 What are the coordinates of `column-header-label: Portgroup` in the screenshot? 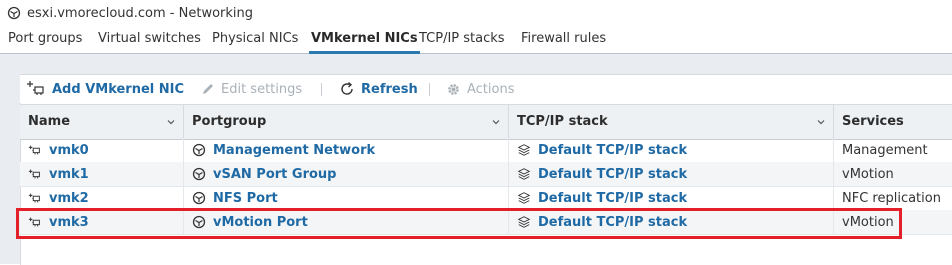 It's located at (229, 121).